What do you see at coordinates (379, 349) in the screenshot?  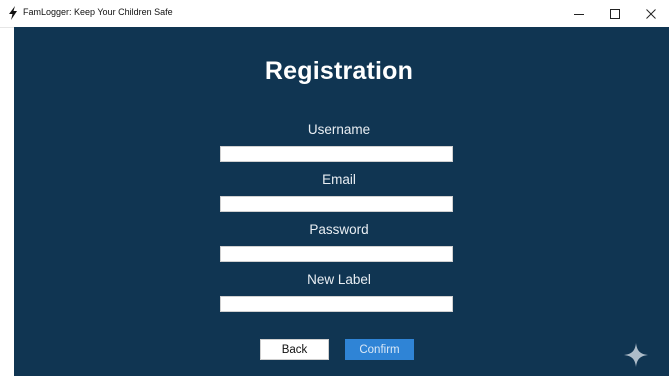 I see `confirm-button: Confirm` at bounding box center [379, 349].